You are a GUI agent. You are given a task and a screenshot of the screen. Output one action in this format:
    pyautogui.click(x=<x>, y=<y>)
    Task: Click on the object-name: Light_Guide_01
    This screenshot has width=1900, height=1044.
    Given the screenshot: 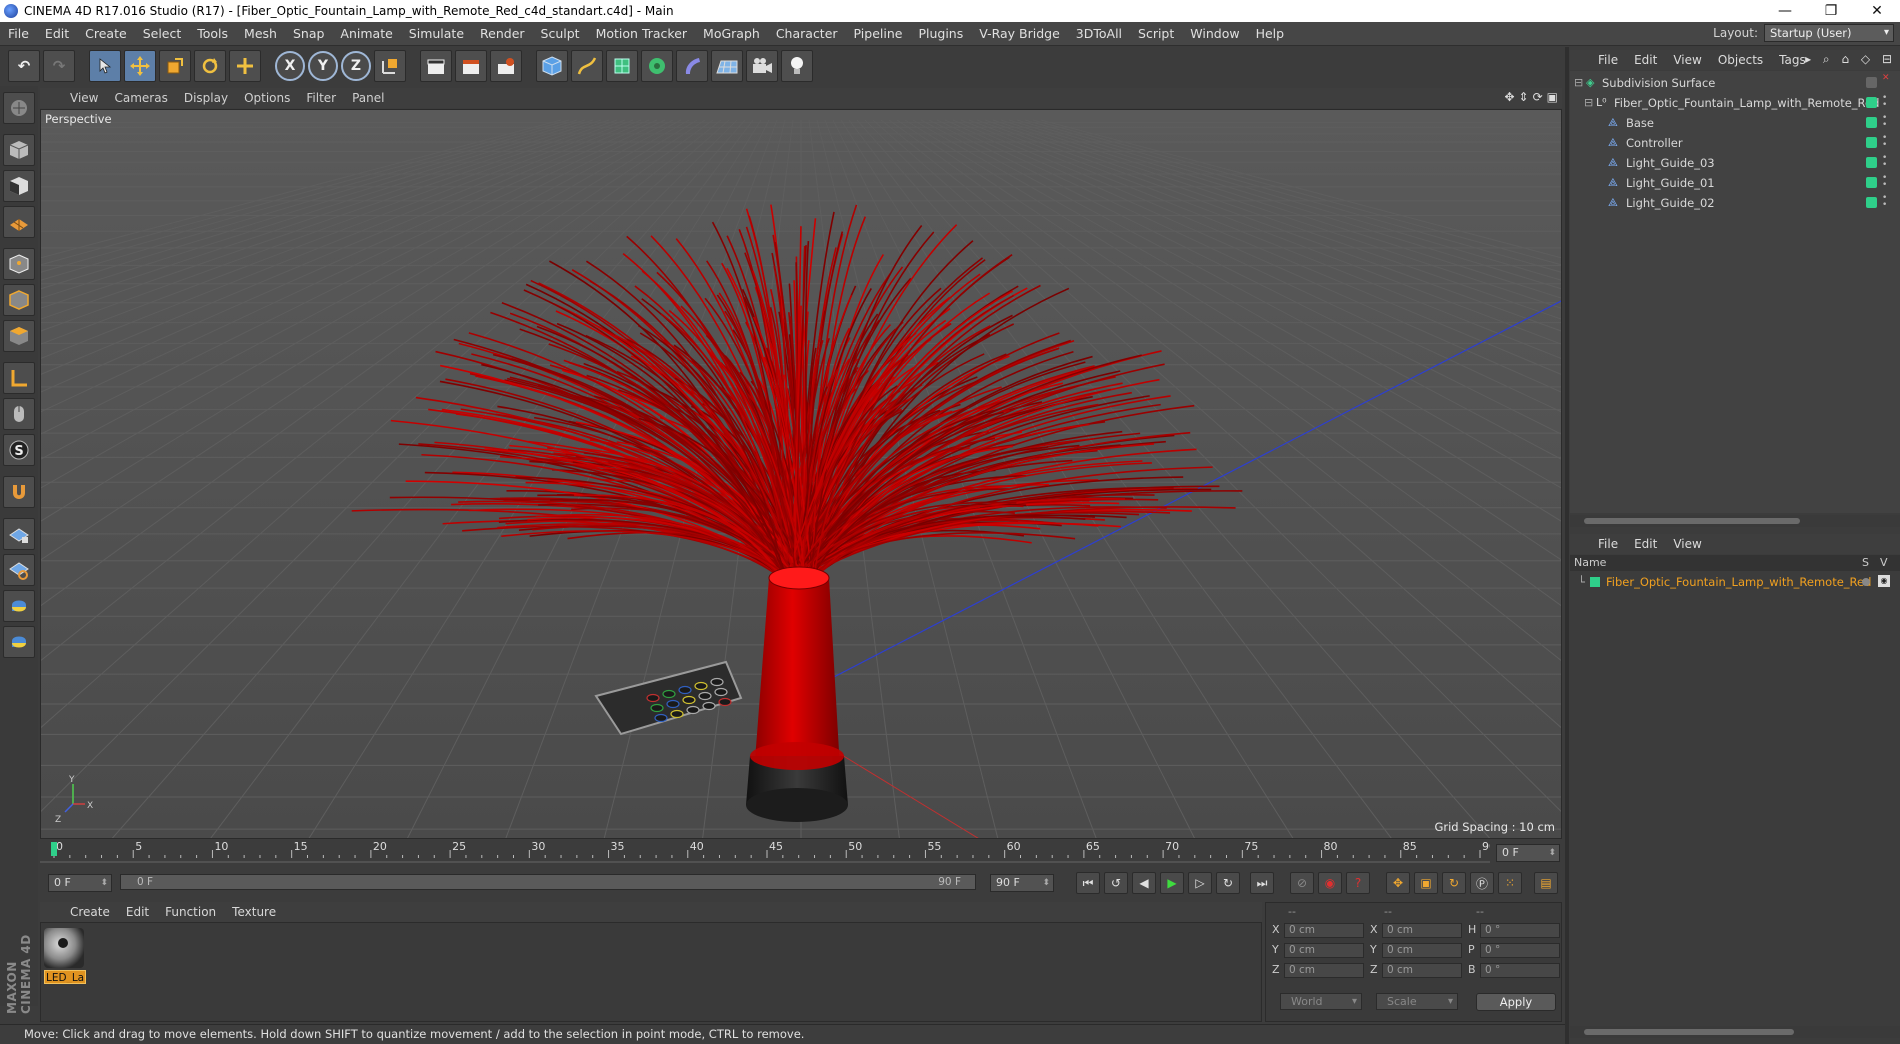 What is the action you would take?
    pyautogui.click(x=1670, y=183)
    